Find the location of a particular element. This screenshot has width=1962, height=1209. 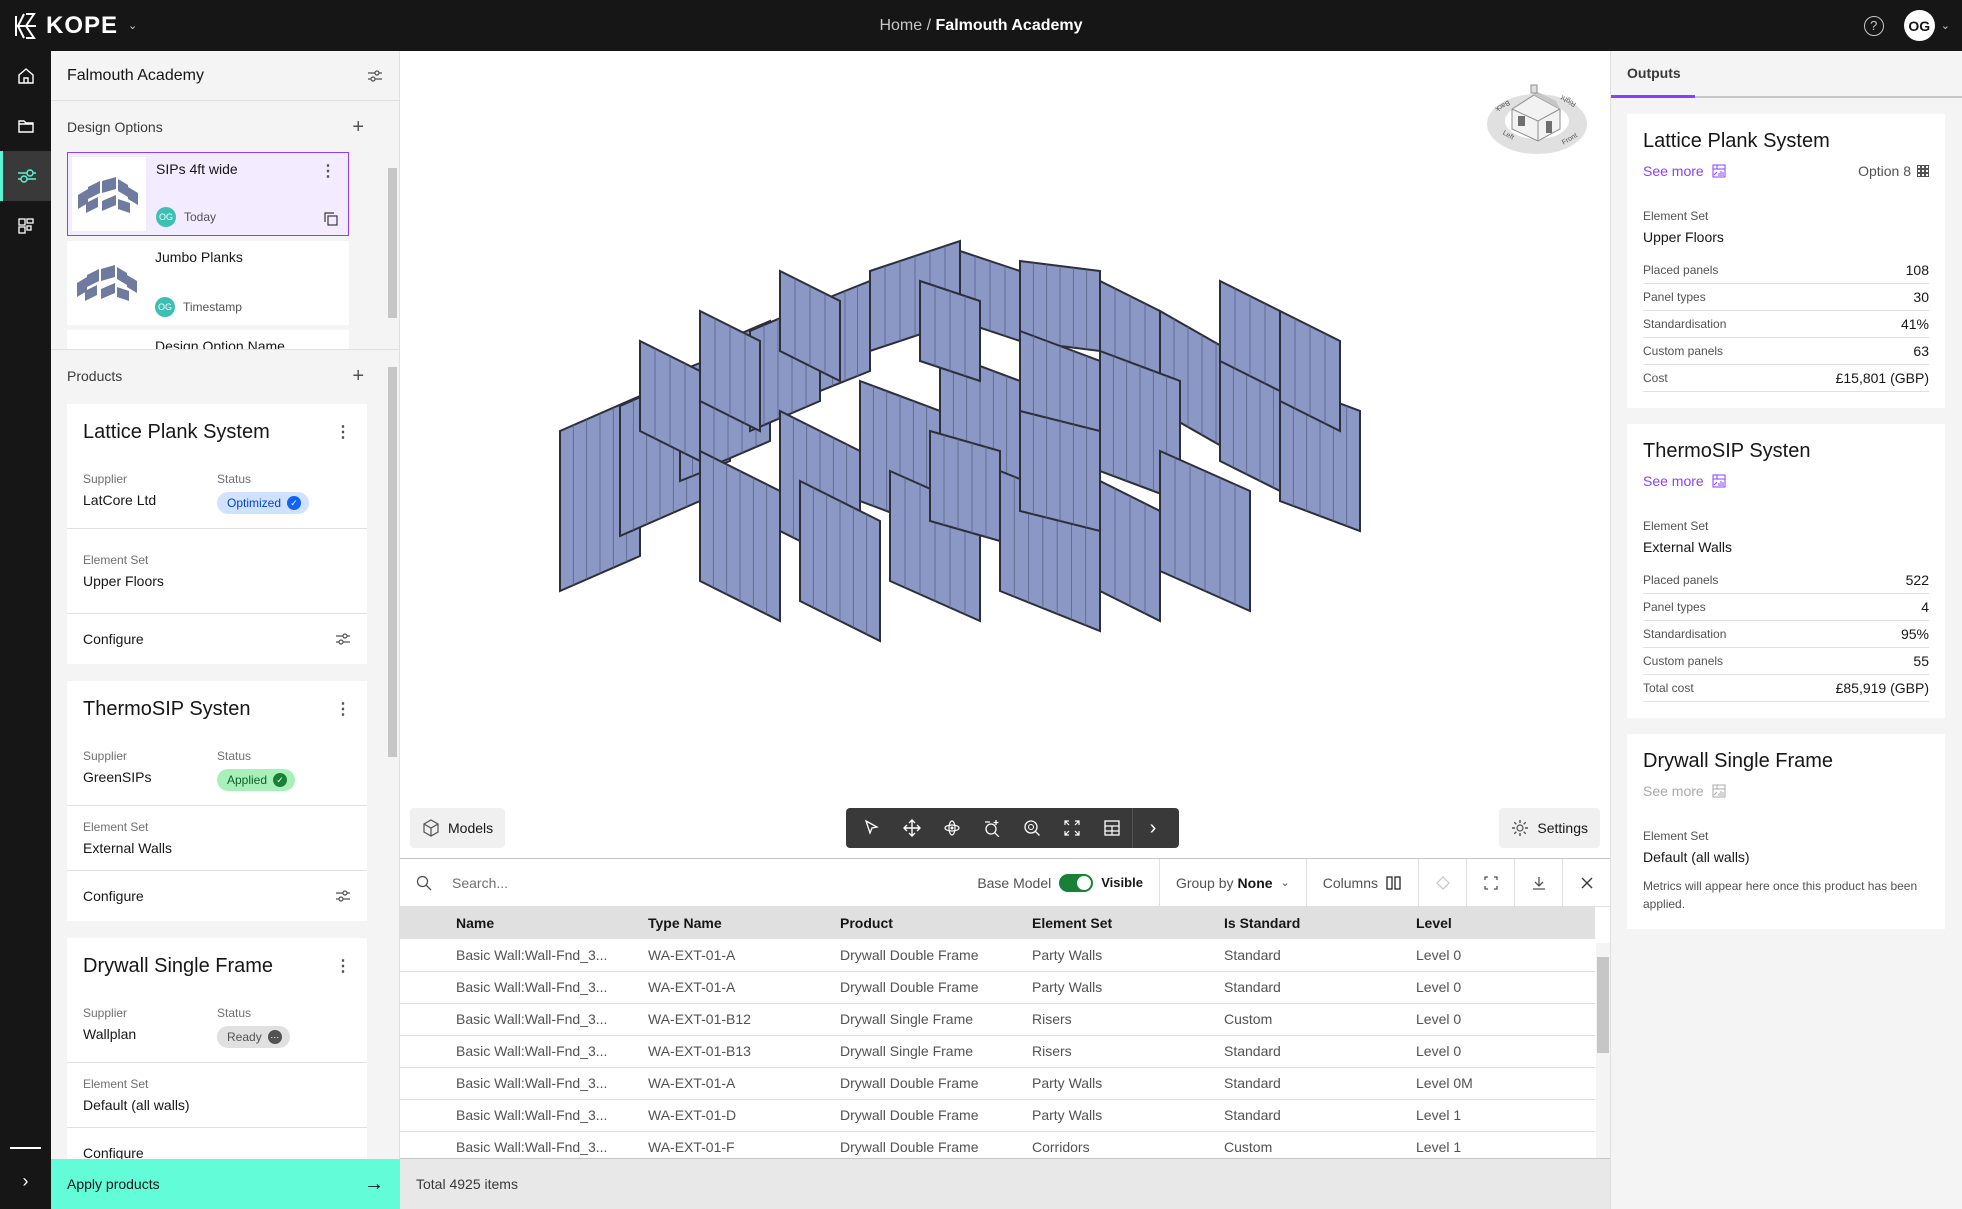

chevron-right-icon: › is located at coordinates (1153, 827).